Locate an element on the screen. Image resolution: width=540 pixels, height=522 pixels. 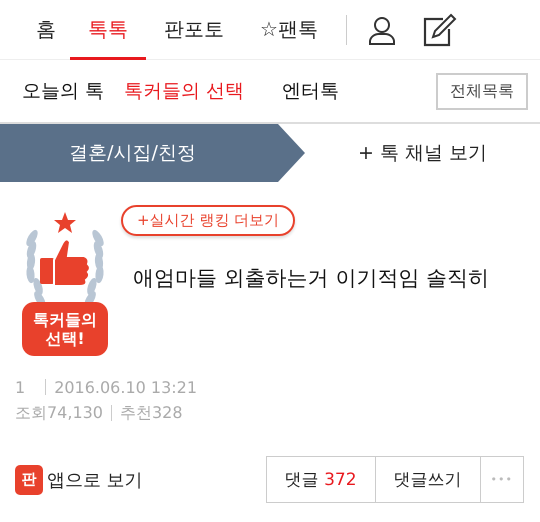
all-list-button: 전체목록 is located at coordinates (482, 91).